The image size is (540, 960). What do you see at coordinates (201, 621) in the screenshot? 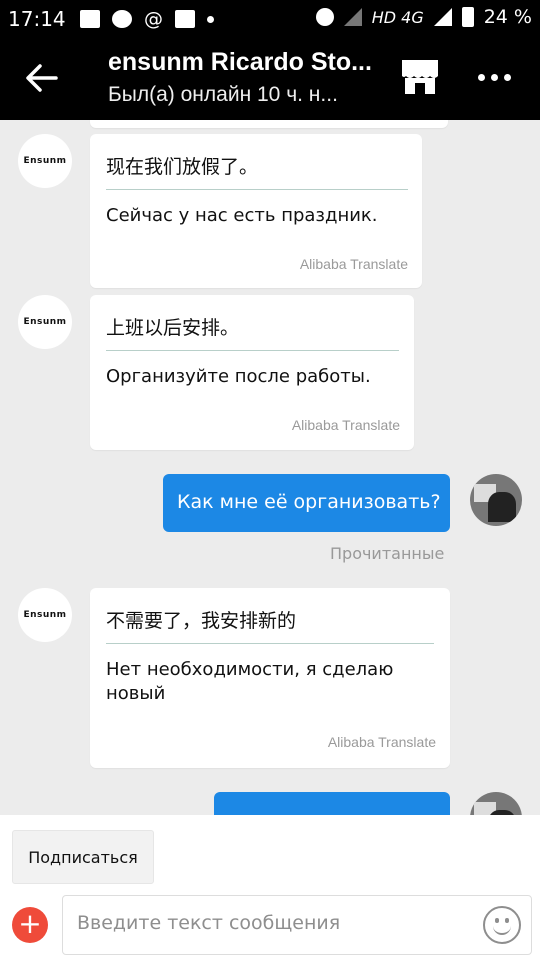
I see `message-original: 不需要了，我安排新的` at bounding box center [201, 621].